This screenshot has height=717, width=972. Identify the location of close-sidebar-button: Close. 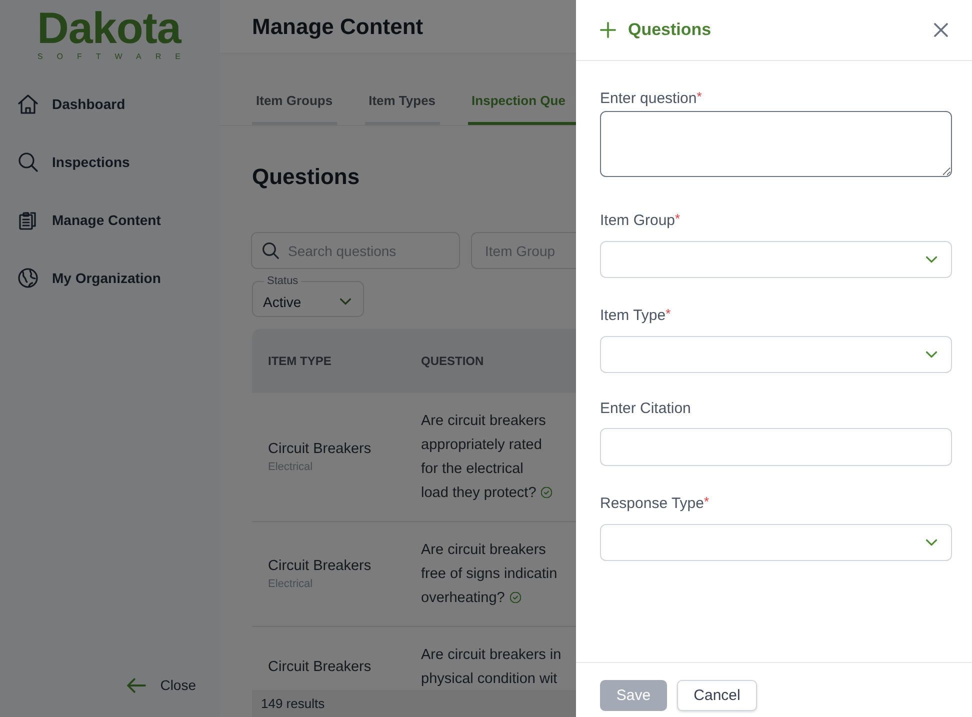
(161, 685).